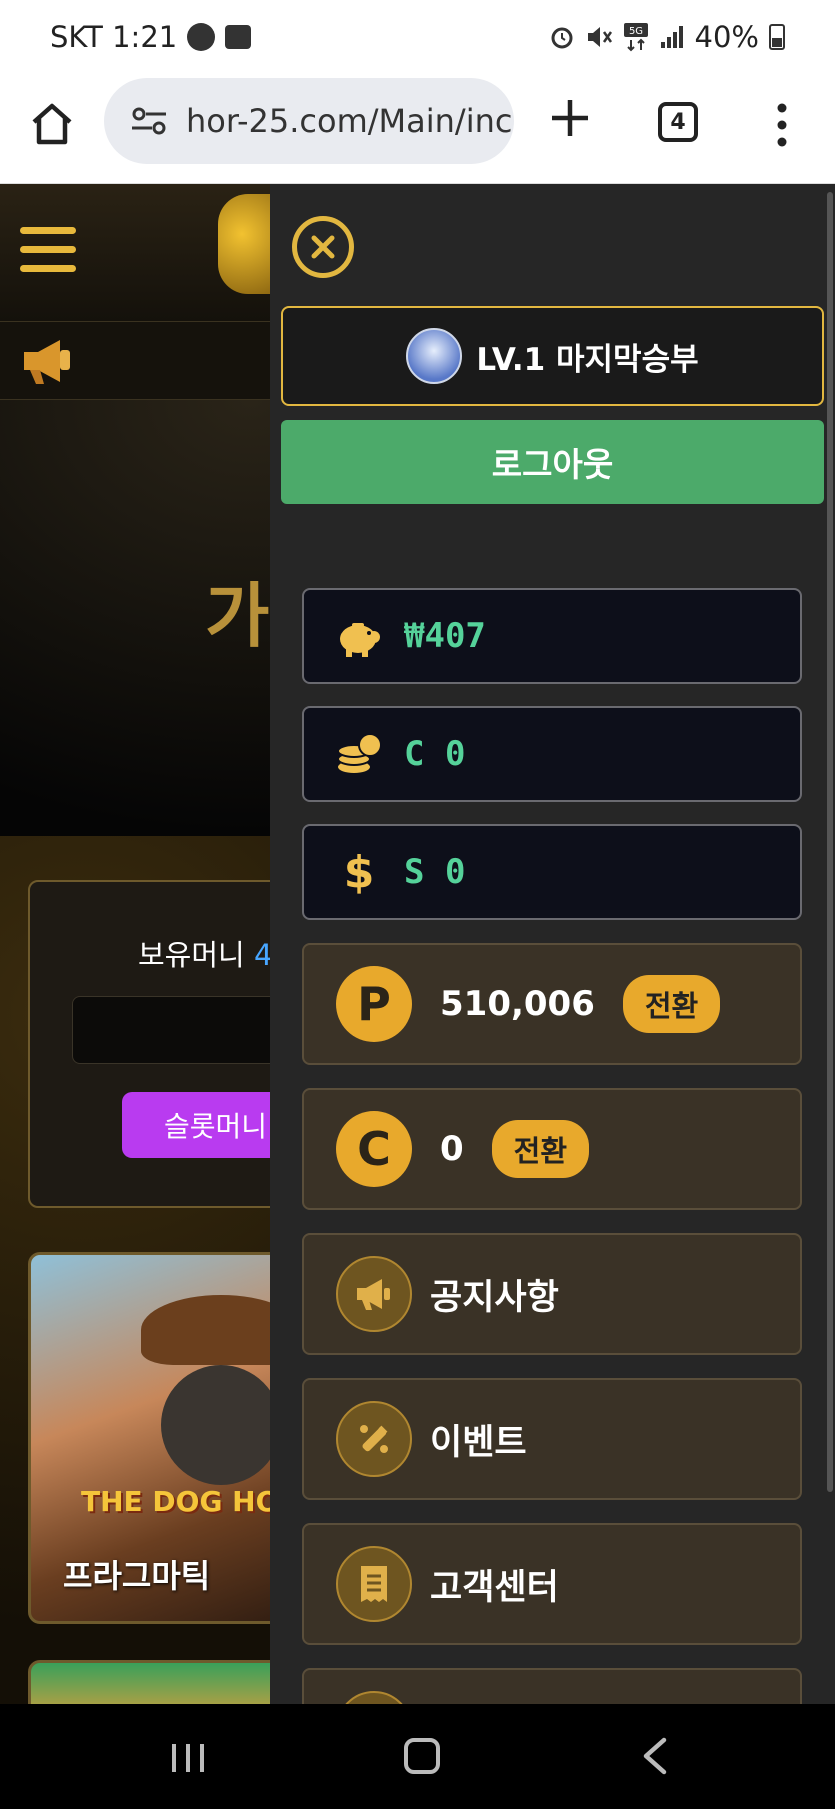 The height and width of the screenshot is (1809, 835). Describe the element at coordinates (635, 37) in the screenshot. I see `5g-icon: 5G` at that location.